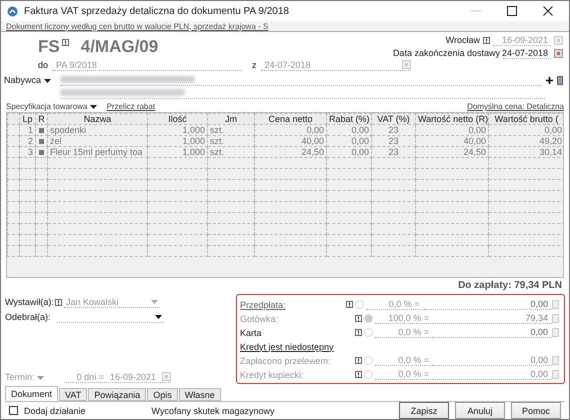 Image resolution: width=570 pixels, height=420 pixels. What do you see at coordinates (162, 394) in the screenshot?
I see `tab: Opis` at bounding box center [162, 394].